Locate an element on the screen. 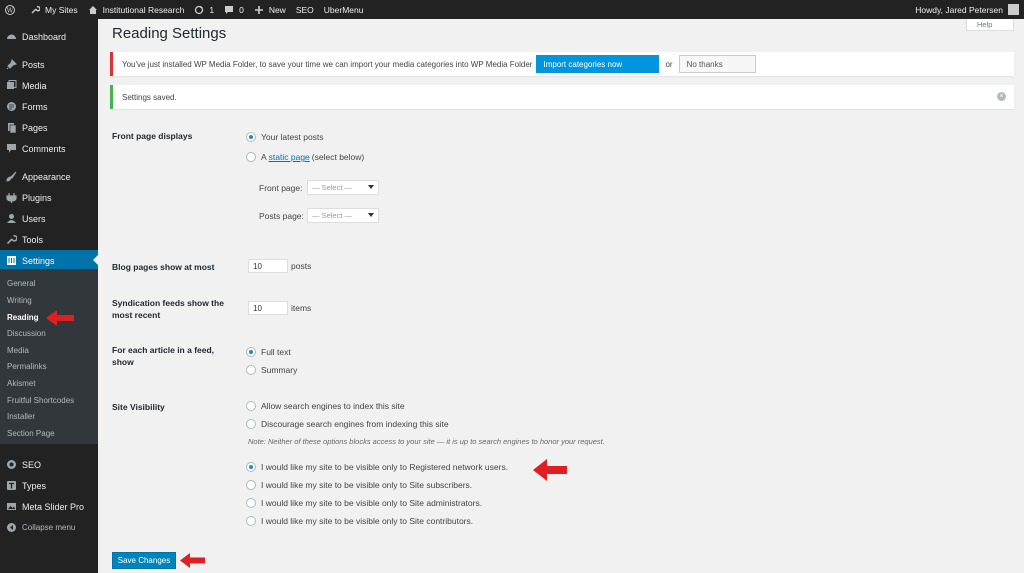 This screenshot has height=573, width=1024. sidebar-item-label: SEO is located at coordinates (32, 464).